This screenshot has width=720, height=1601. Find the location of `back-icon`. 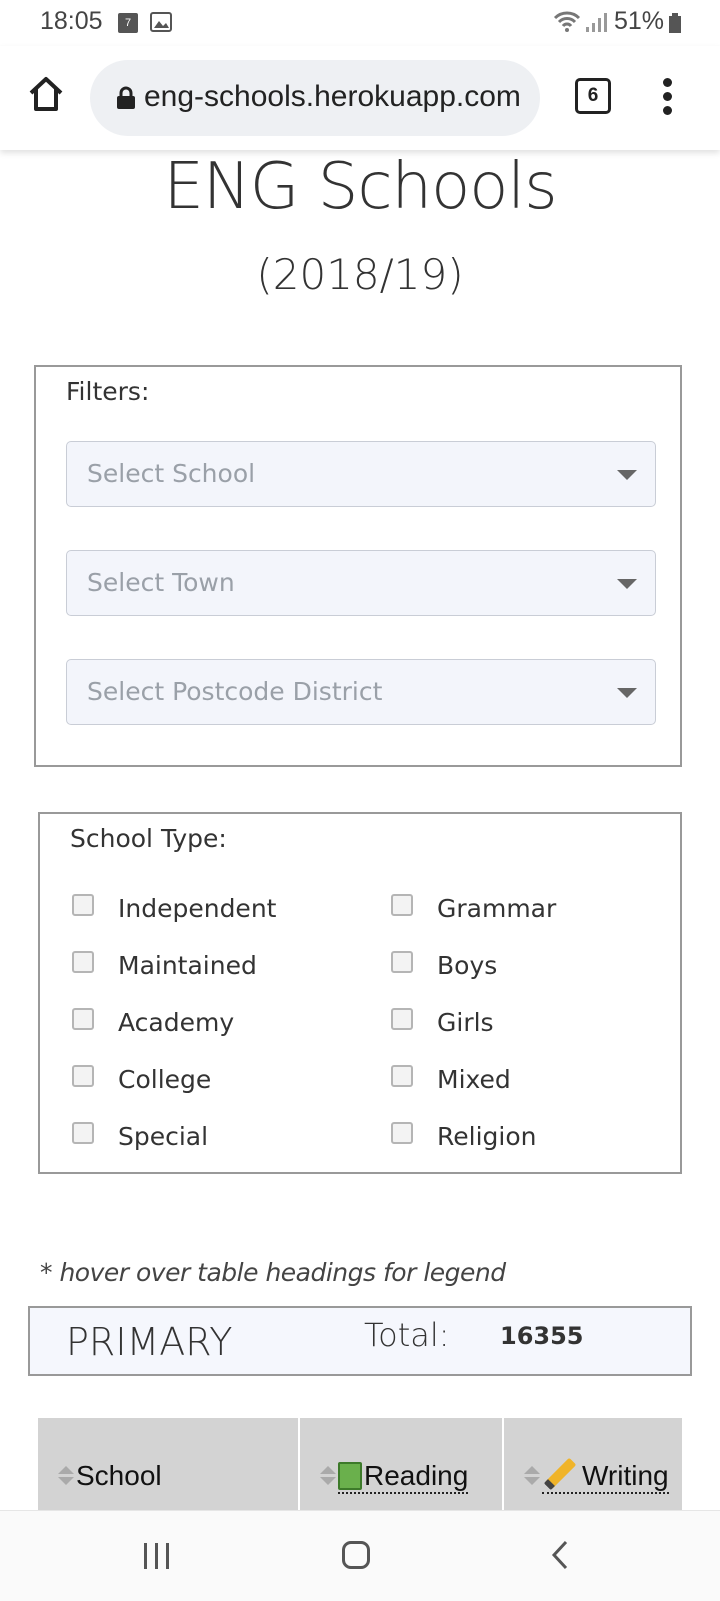

back-icon is located at coordinates (560, 1555).